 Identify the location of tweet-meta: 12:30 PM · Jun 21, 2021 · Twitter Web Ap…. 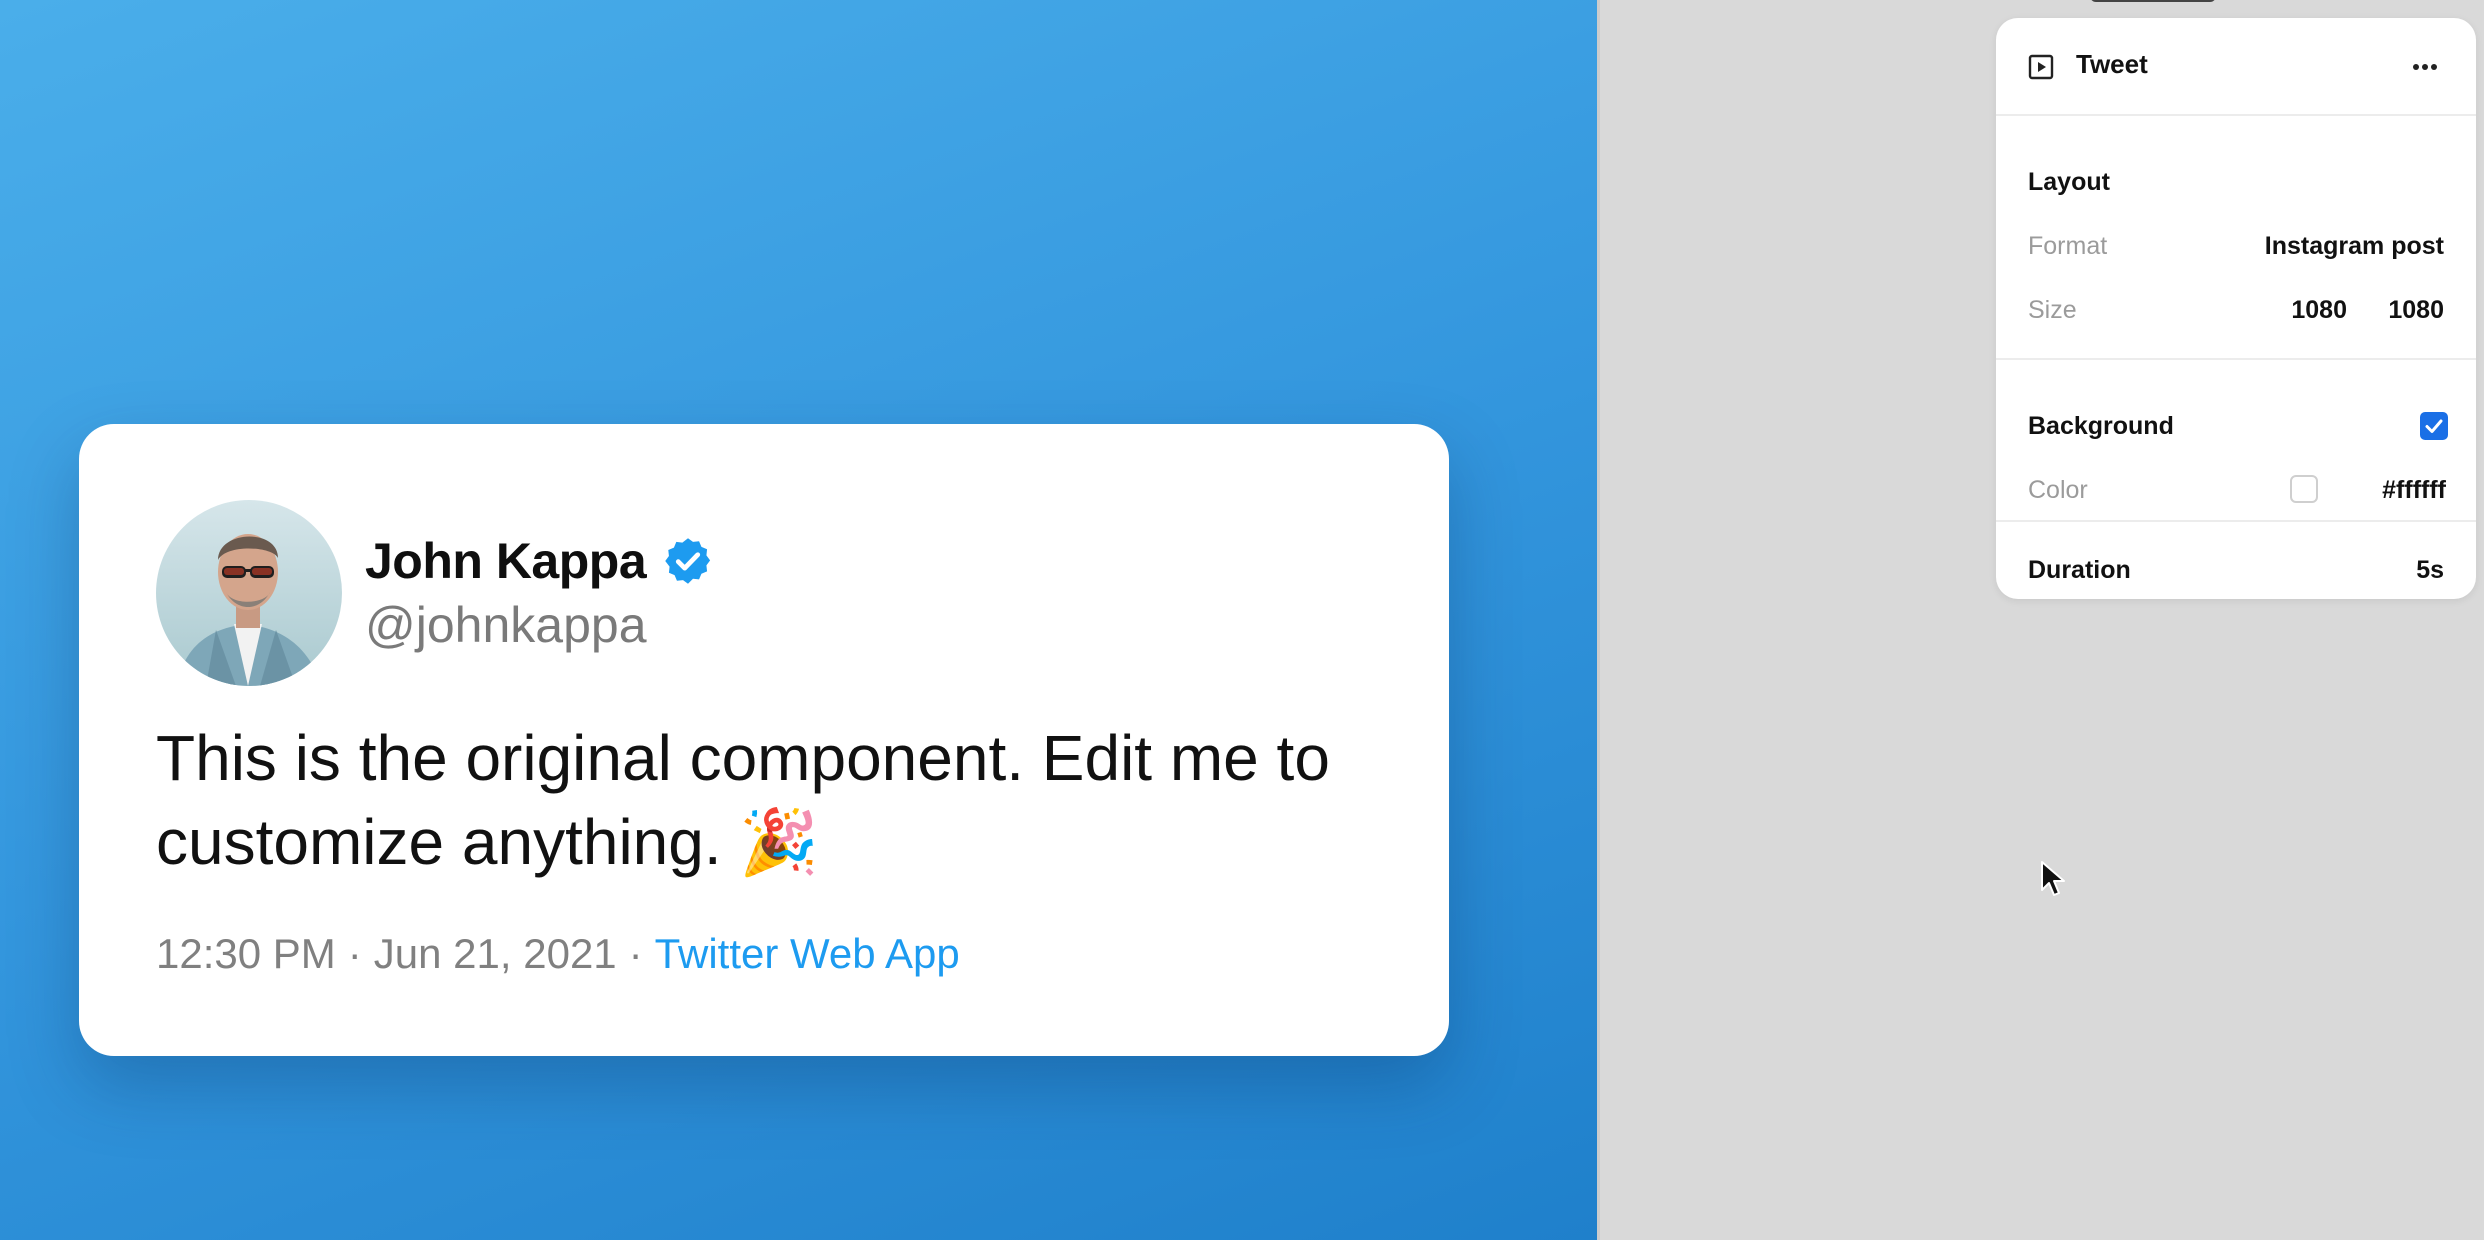
(558, 954).